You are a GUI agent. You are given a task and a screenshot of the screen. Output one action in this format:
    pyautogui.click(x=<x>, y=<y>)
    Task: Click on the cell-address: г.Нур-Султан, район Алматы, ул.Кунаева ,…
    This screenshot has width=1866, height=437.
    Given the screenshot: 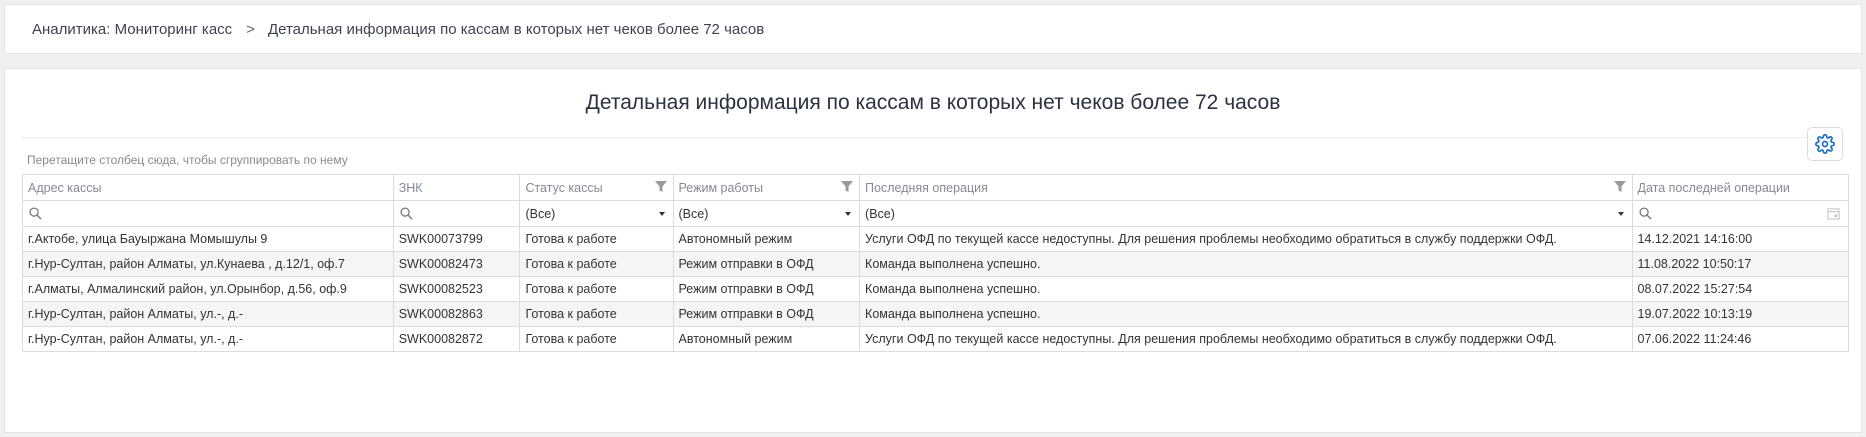 What is the action you would take?
    pyautogui.click(x=208, y=264)
    